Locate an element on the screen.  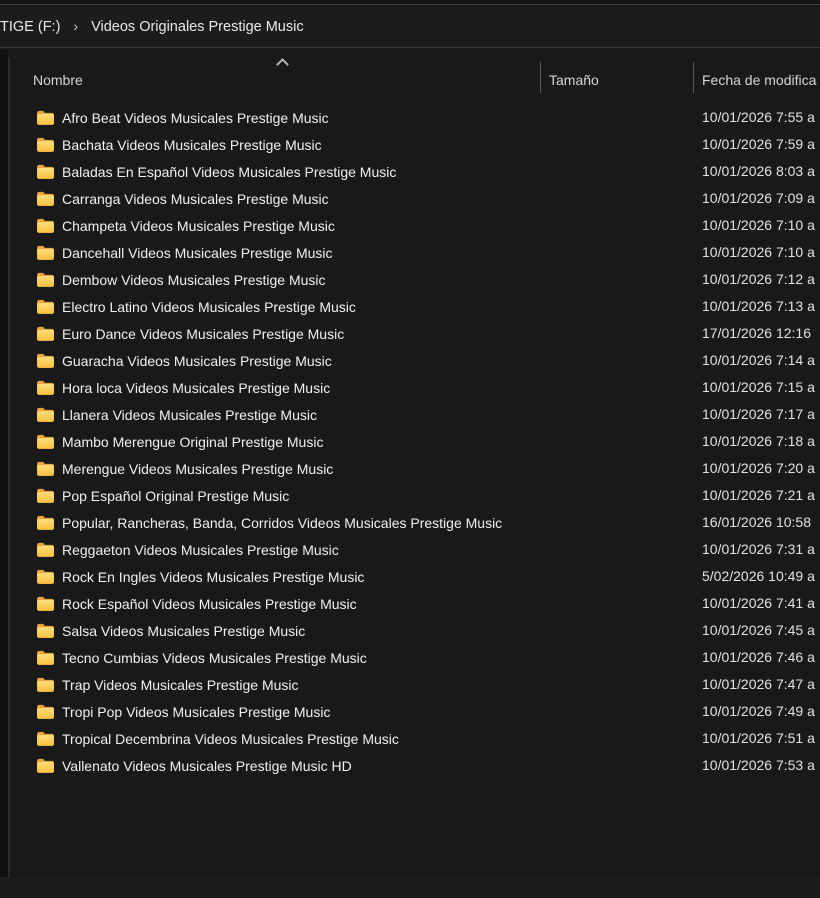
file-date-modified: 10/01/2026 7:21 a is located at coordinates (758, 495).